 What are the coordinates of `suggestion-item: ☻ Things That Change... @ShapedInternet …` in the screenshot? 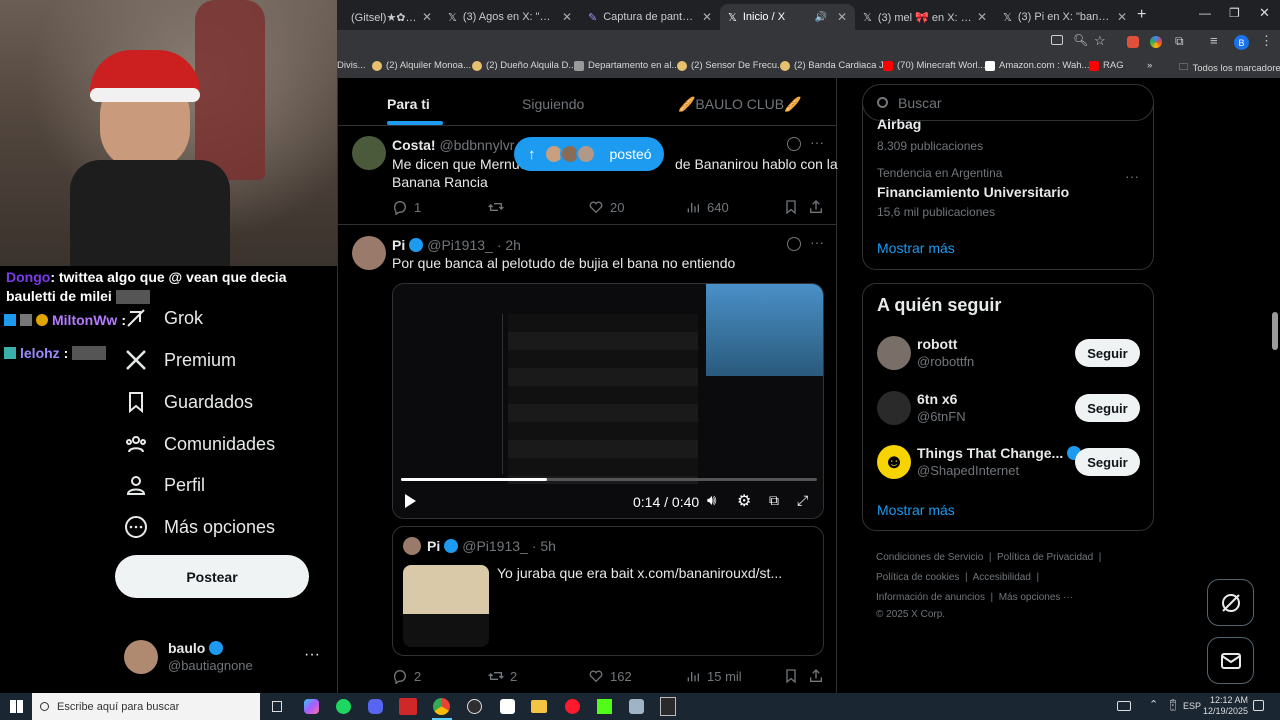 It's located at (1009, 465).